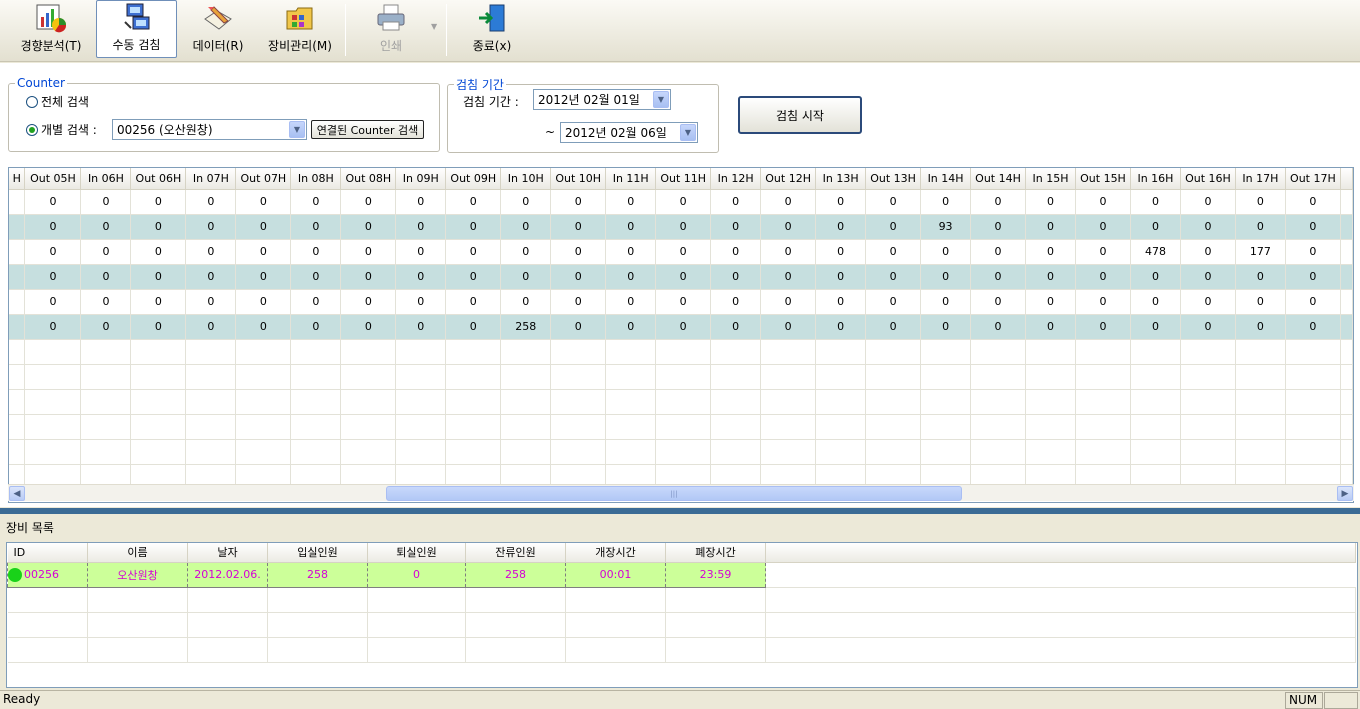 This screenshot has height=709, width=1360. What do you see at coordinates (209, 129) in the screenshot?
I see `device-select: 00256 (오산원창) ▼` at bounding box center [209, 129].